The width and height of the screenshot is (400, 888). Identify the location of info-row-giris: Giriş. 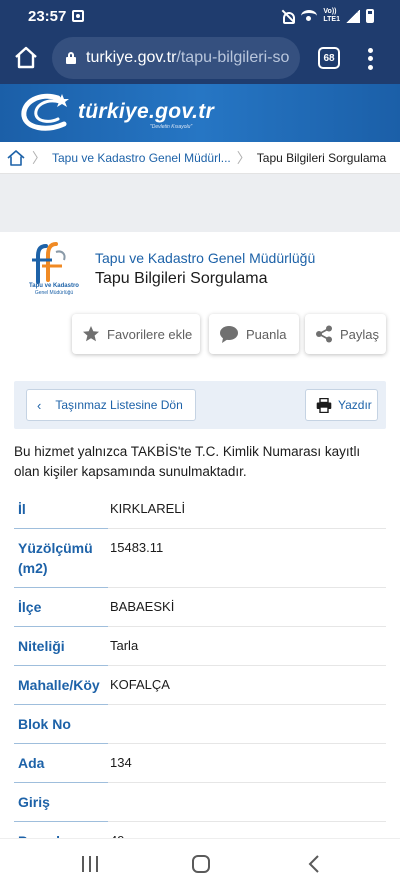
(200, 802).